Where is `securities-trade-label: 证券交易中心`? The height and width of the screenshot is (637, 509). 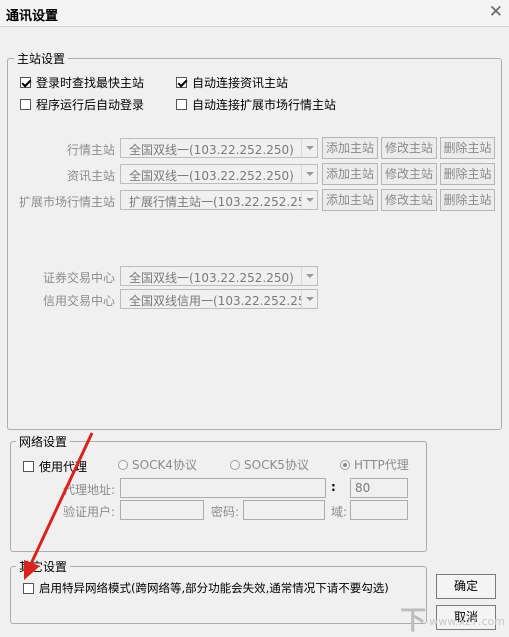
securities-trade-label: 证券交易中心 is located at coordinates (78, 278).